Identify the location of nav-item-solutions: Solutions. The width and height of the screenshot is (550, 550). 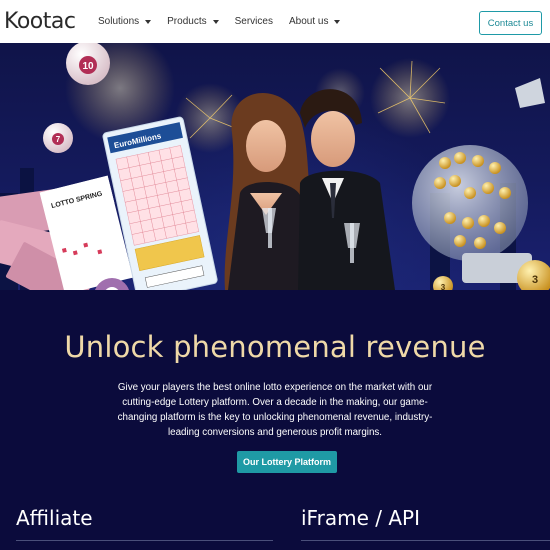
(125, 21).